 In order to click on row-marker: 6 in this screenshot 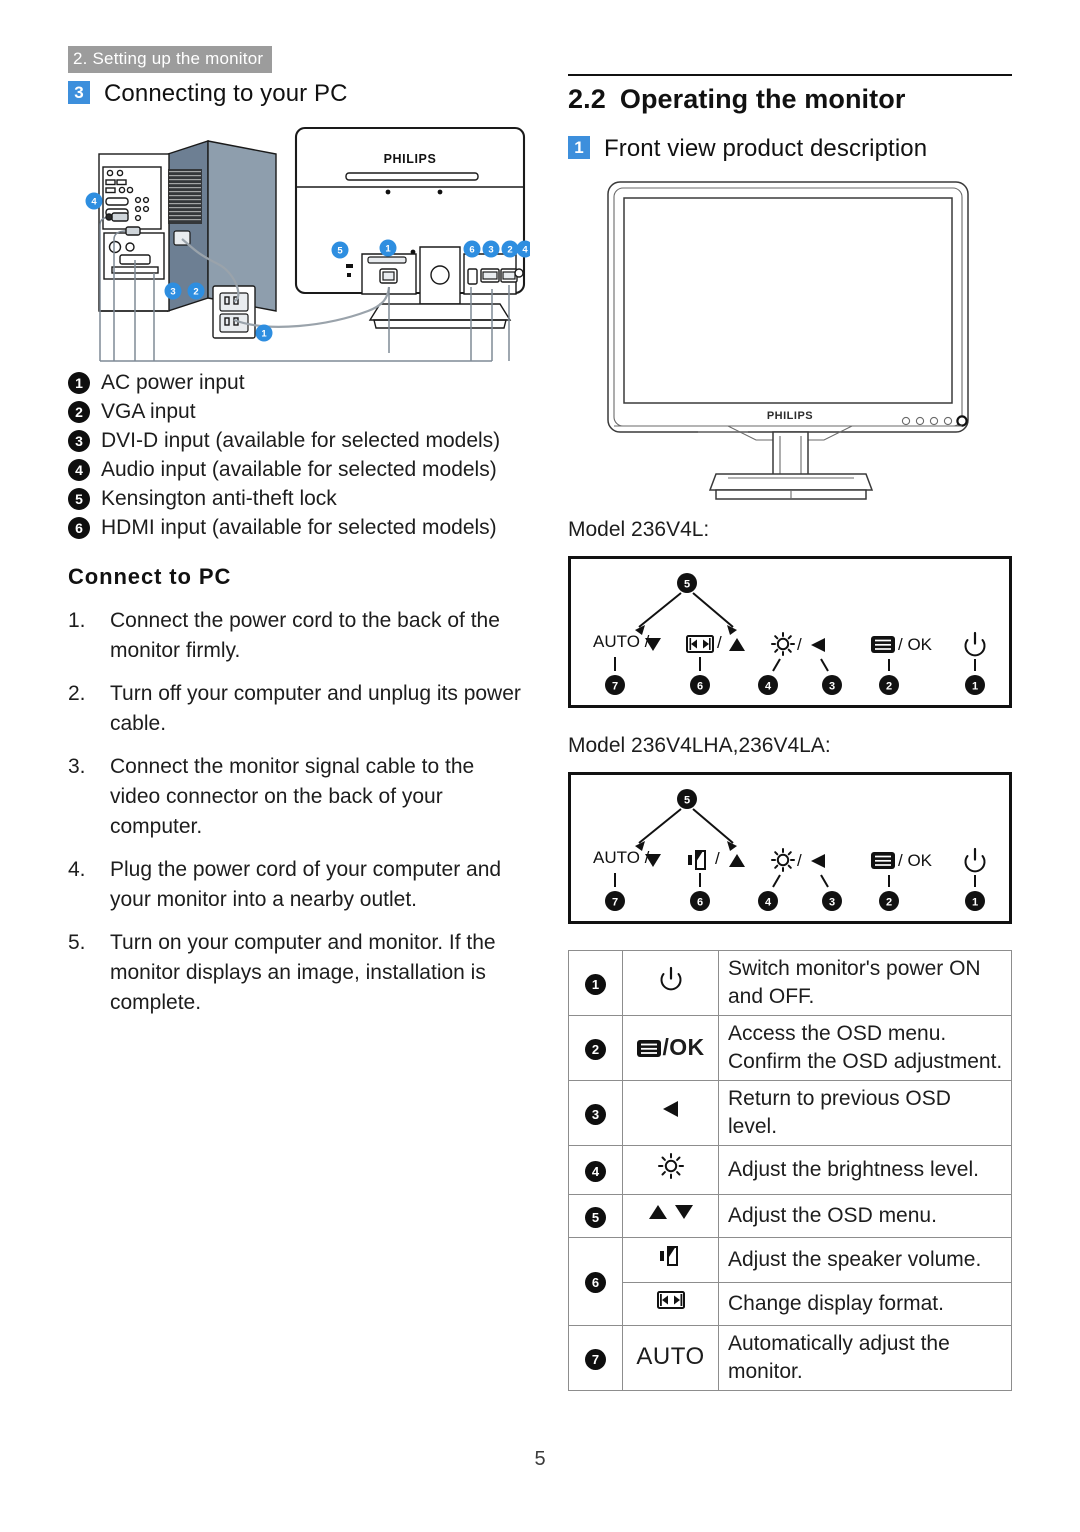, I will do `click(595, 1283)`.